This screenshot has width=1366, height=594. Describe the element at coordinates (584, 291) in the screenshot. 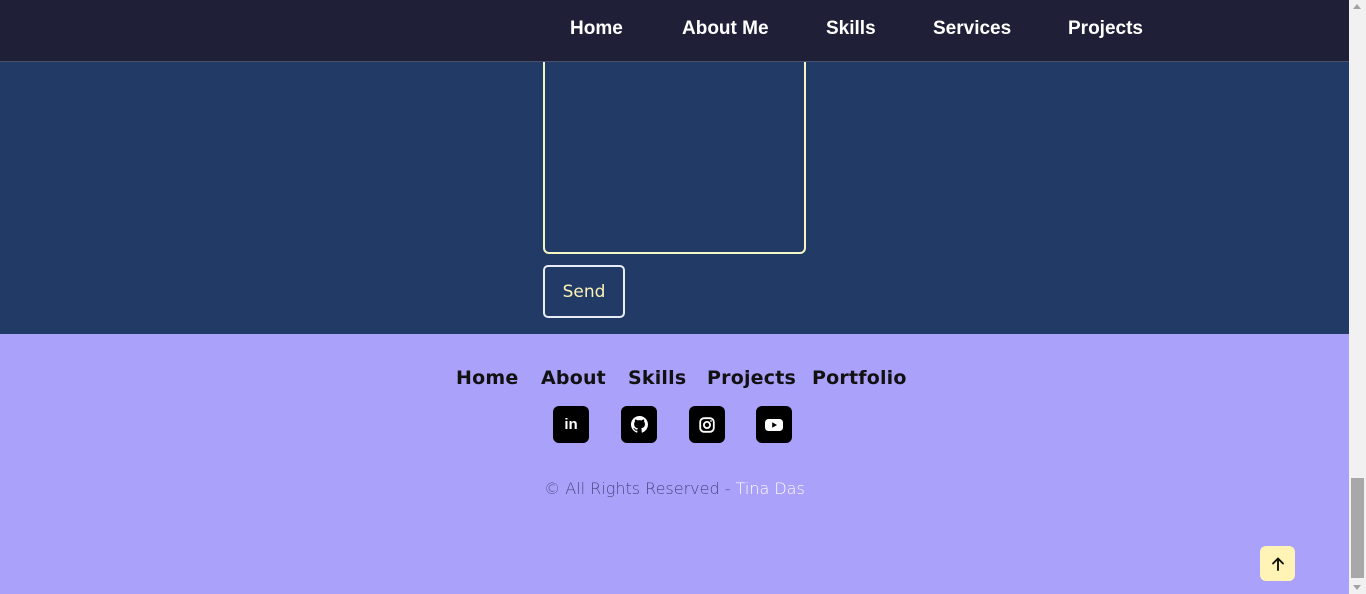

I see `send-button: Send` at that location.